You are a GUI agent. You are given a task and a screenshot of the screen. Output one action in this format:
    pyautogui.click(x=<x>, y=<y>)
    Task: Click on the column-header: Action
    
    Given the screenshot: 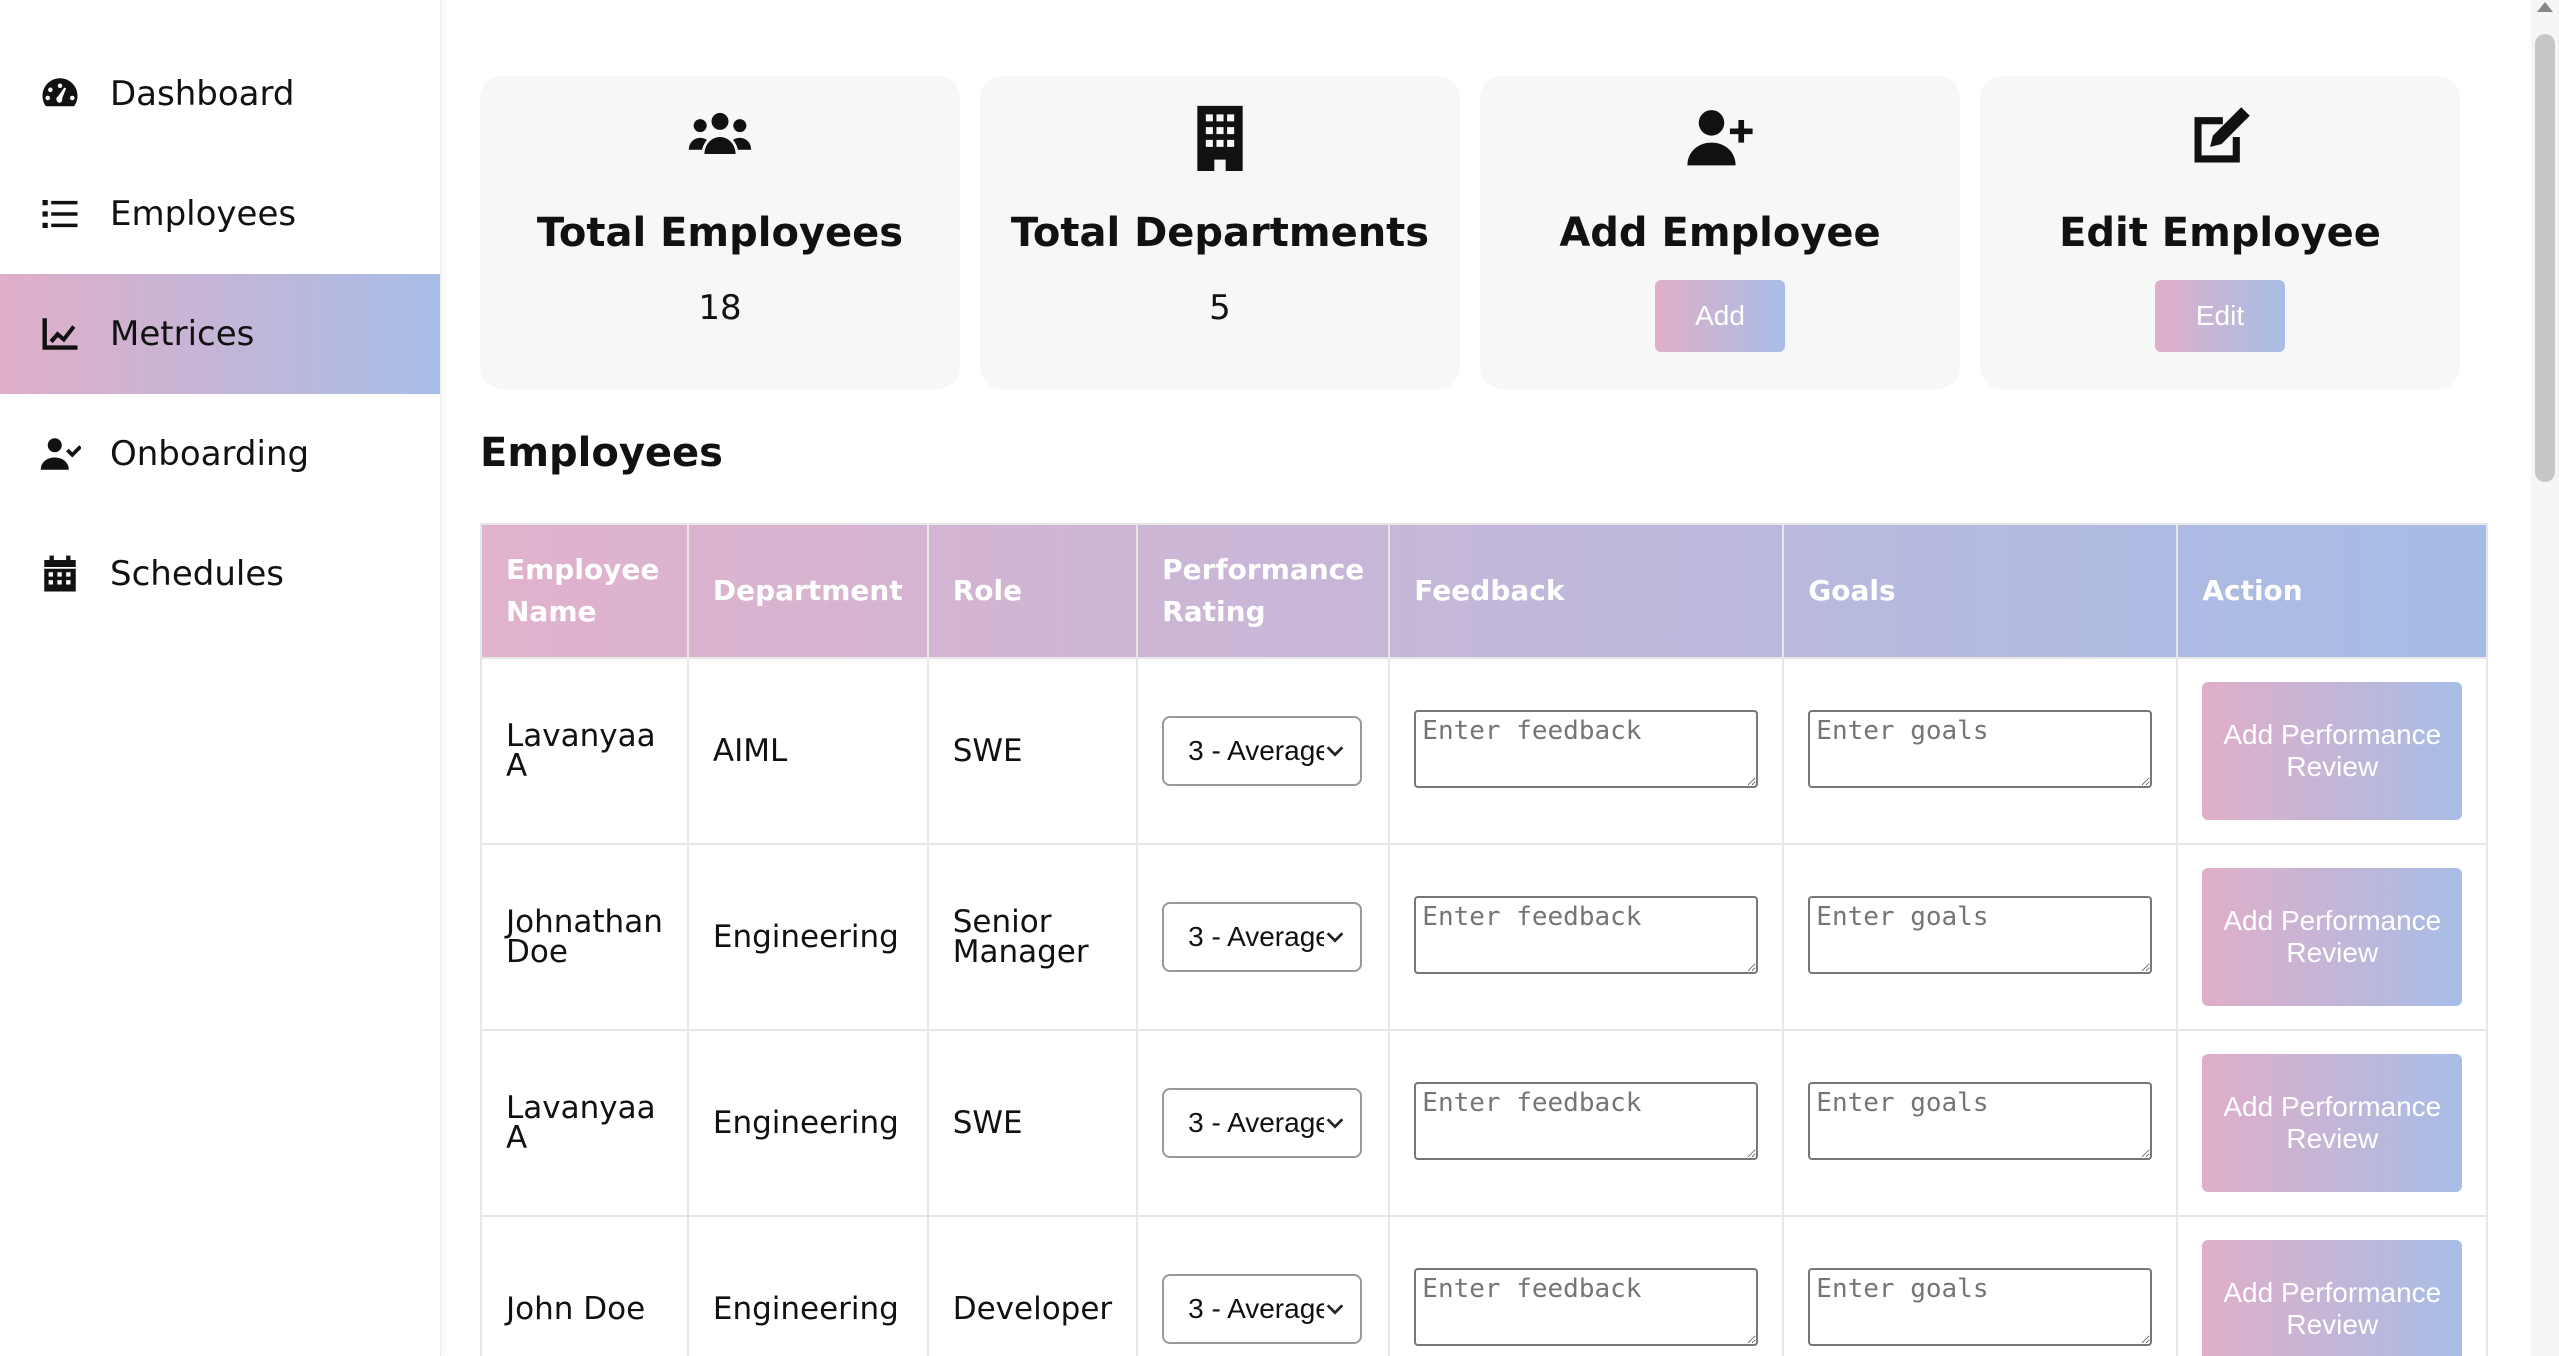 What is the action you would take?
    pyautogui.click(x=2332, y=591)
    